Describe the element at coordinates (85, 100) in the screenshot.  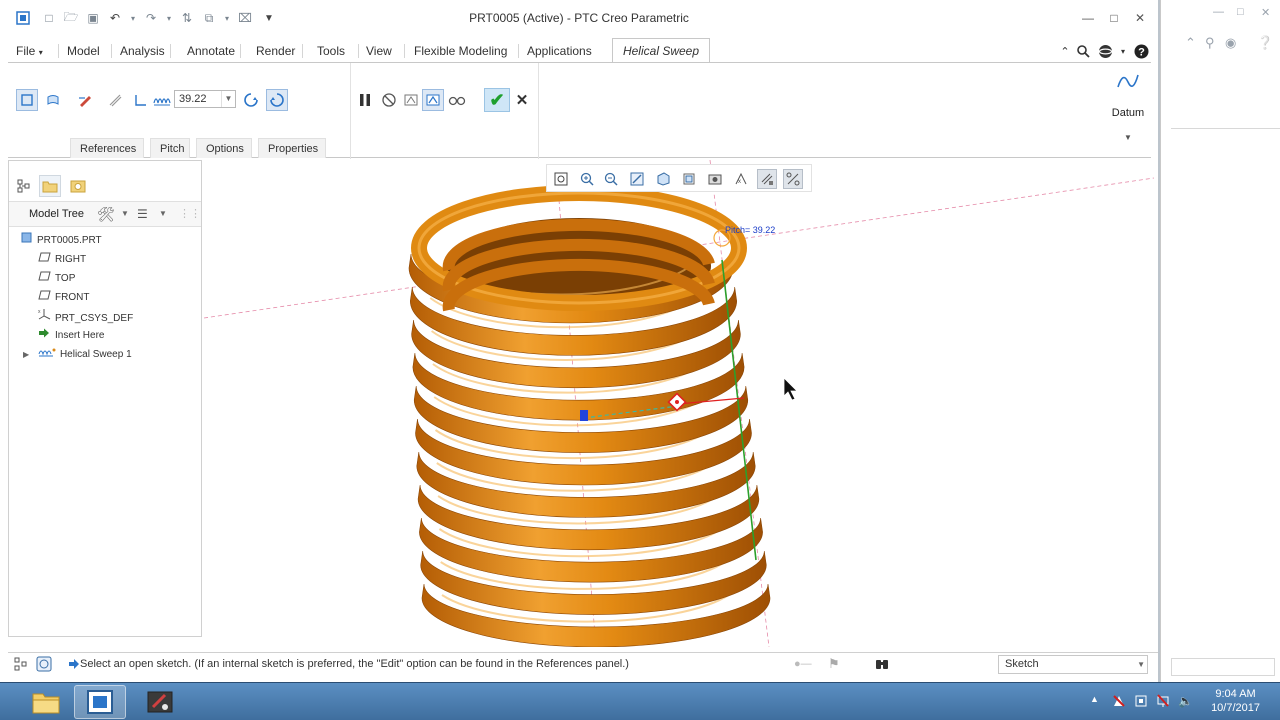
I see `remove-material-icon` at that location.